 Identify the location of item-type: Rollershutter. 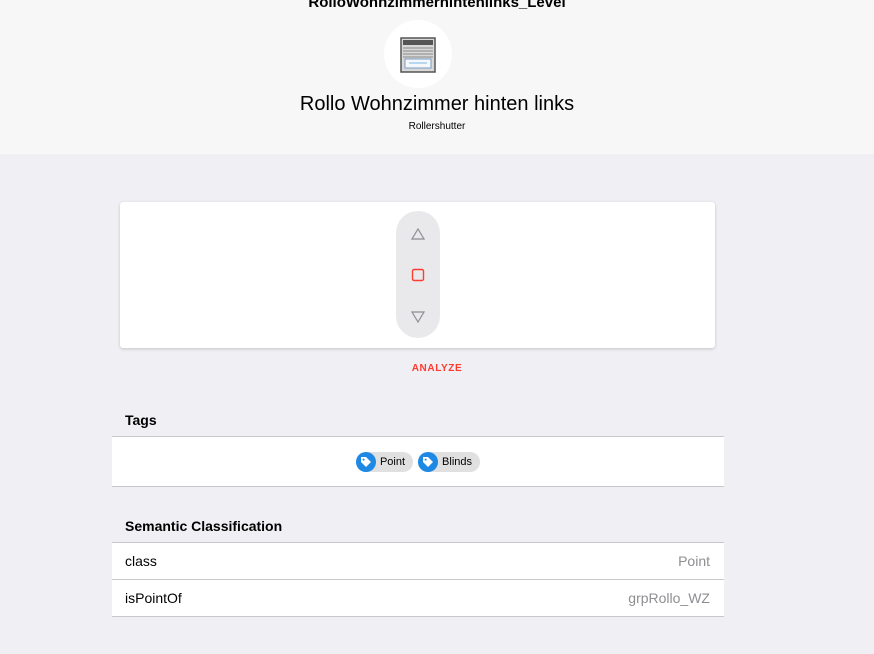
(437, 126).